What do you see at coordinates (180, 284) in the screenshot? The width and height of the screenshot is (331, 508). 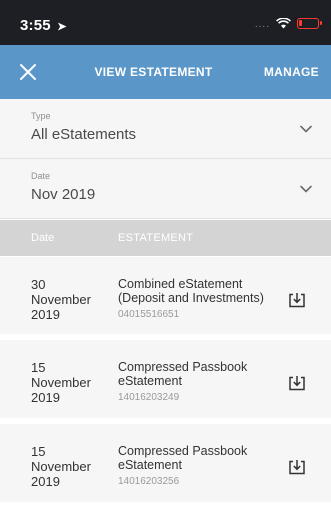 I see `statement-title-line: Combined eStatement` at bounding box center [180, 284].